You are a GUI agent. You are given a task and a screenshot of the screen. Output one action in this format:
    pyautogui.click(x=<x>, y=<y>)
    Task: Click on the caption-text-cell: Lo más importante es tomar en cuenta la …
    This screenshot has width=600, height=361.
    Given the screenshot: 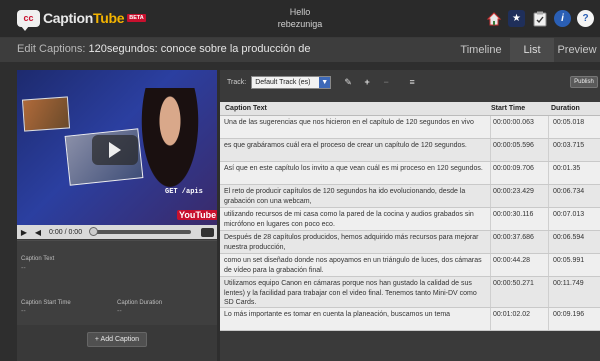 What is the action you would take?
    pyautogui.click(x=355, y=319)
    